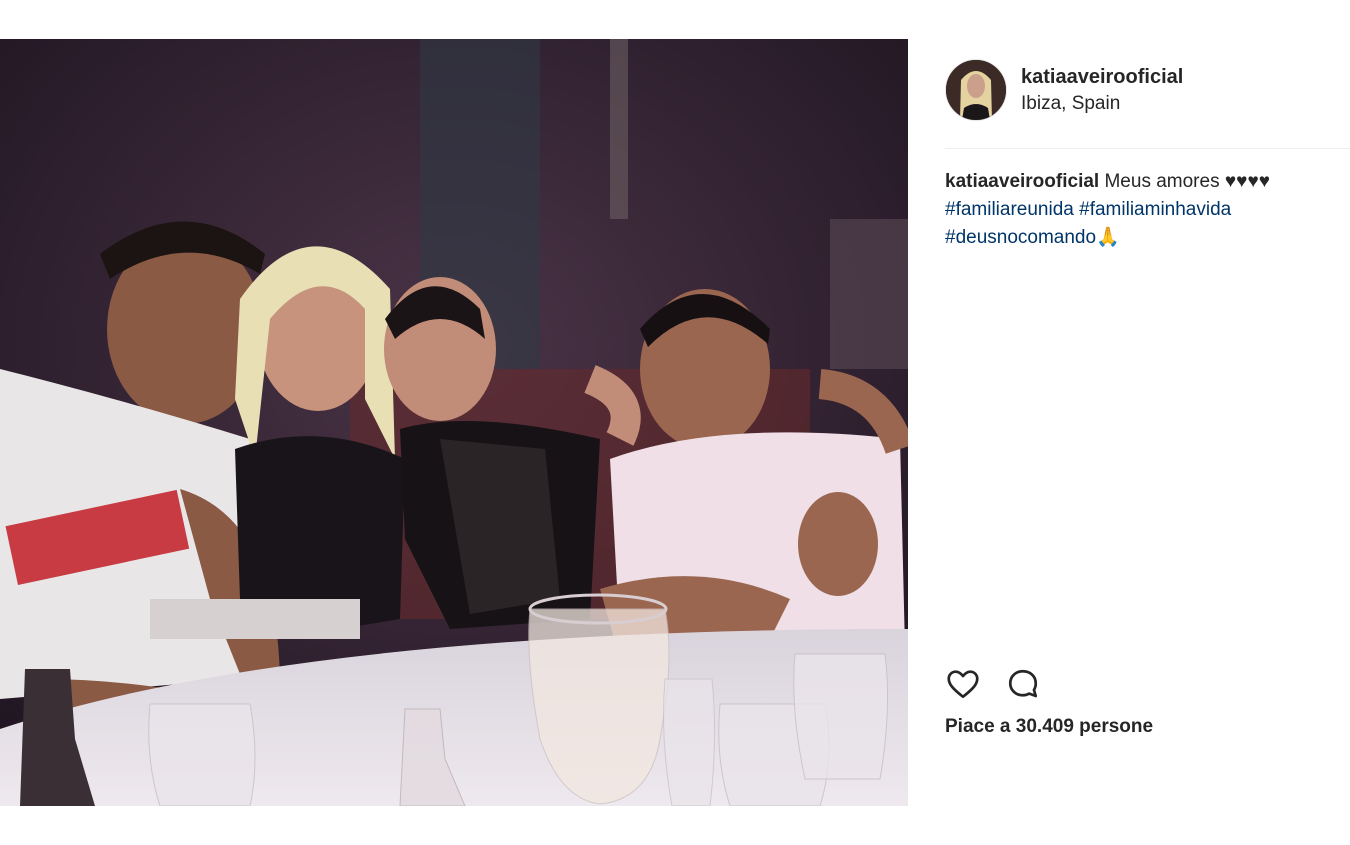 The height and width of the screenshot is (845, 1350). Describe the element at coordinates (1247, 181) in the screenshot. I see `heart-emojis: ♥♥♥♥` at that location.